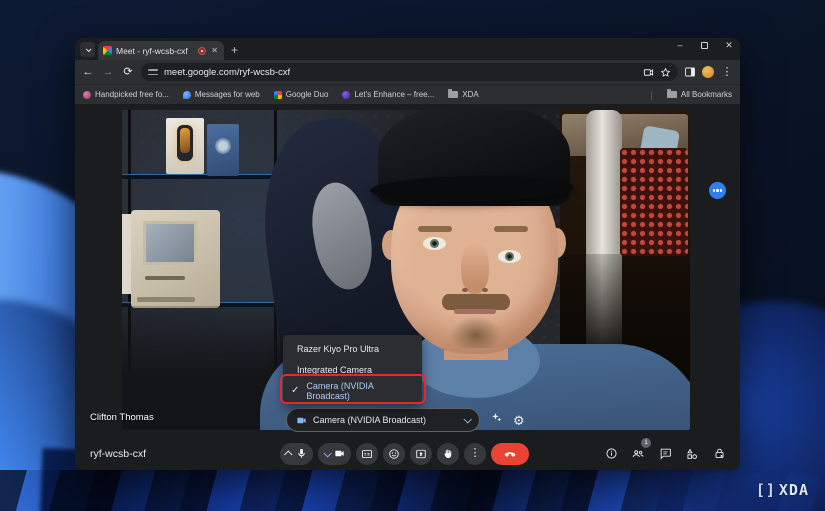 The image size is (825, 511). I want to click on tab-strip: Meet - ryf-wcsb-cxf ✕ + – ✕, so click(407, 49).